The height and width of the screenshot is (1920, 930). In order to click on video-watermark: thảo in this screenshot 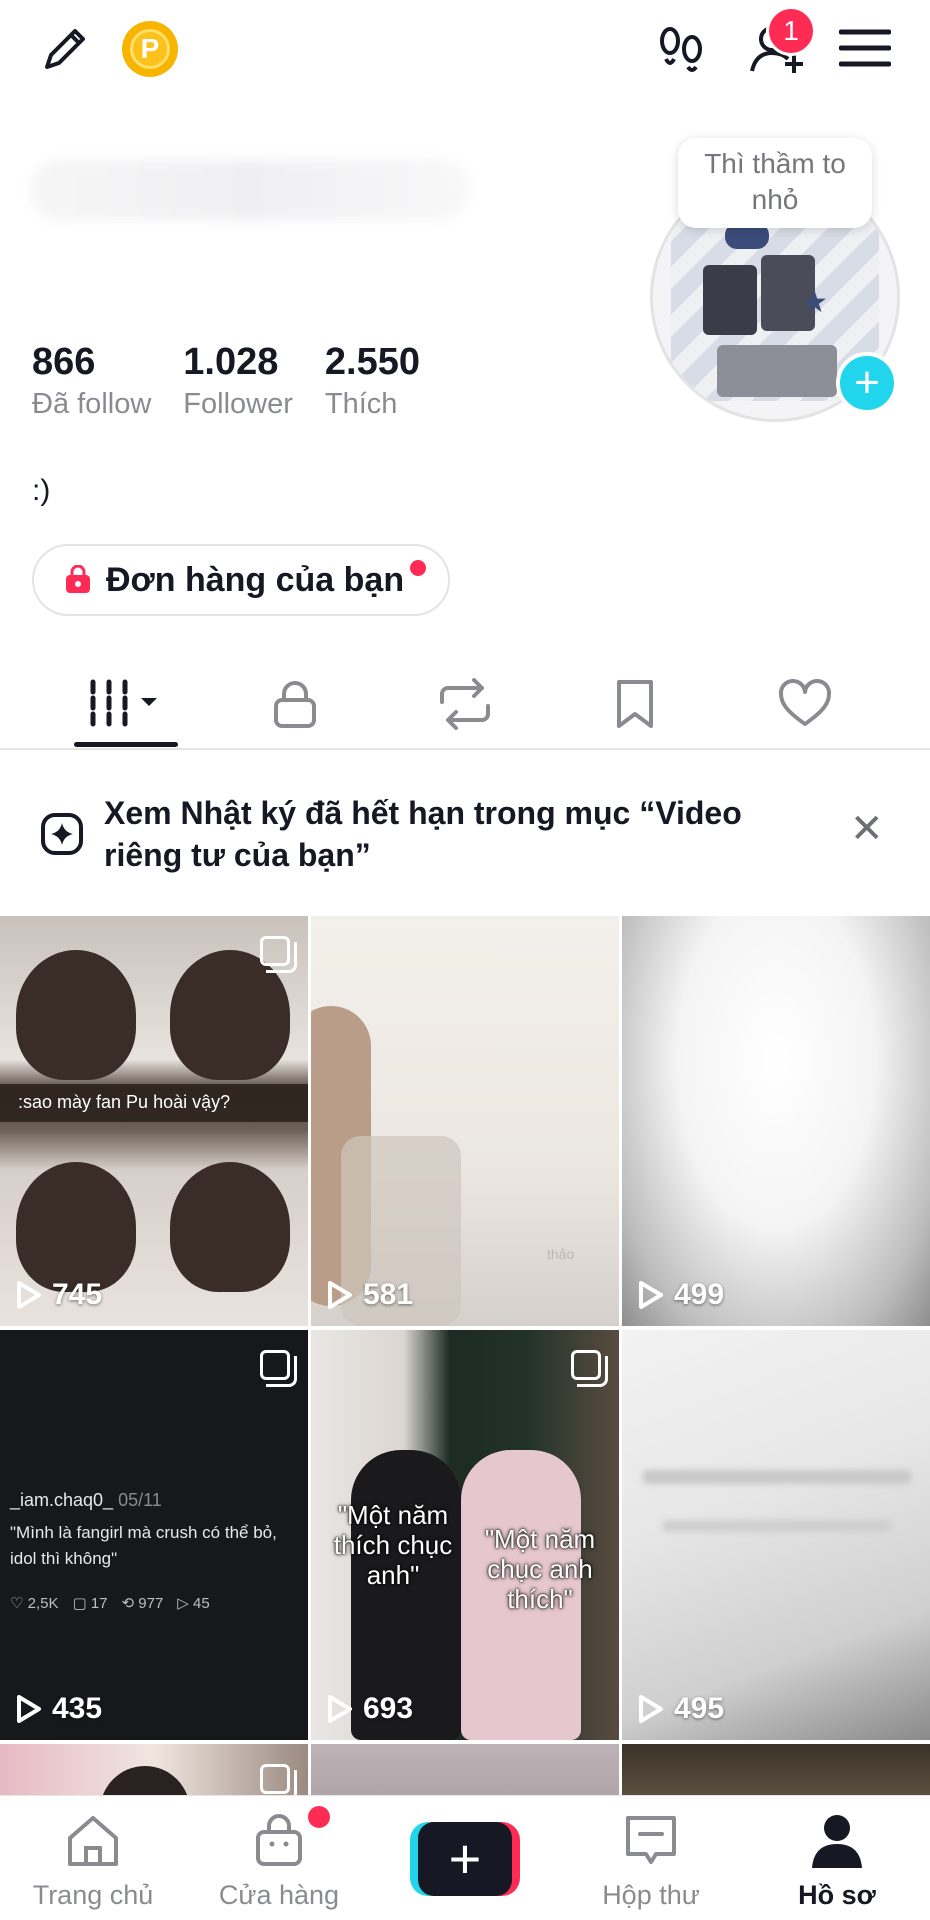, I will do `click(561, 1254)`.